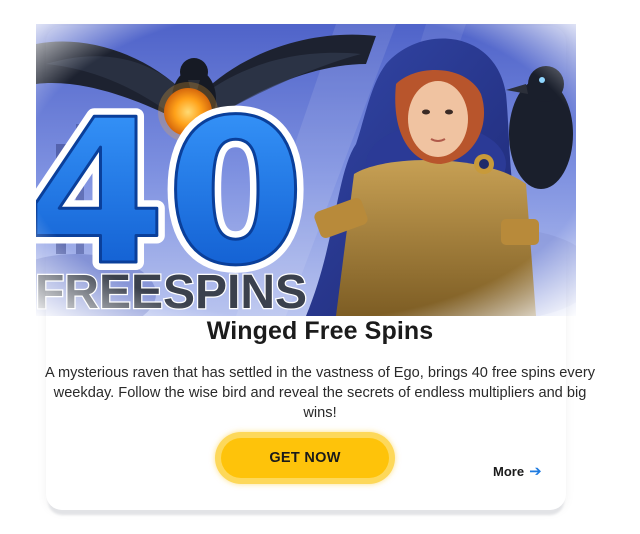 The image size is (640, 534). What do you see at coordinates (171, 291) in the screenshot?
I see `banner-subtitle: FREESPINS` at bounding box center [171, 291].